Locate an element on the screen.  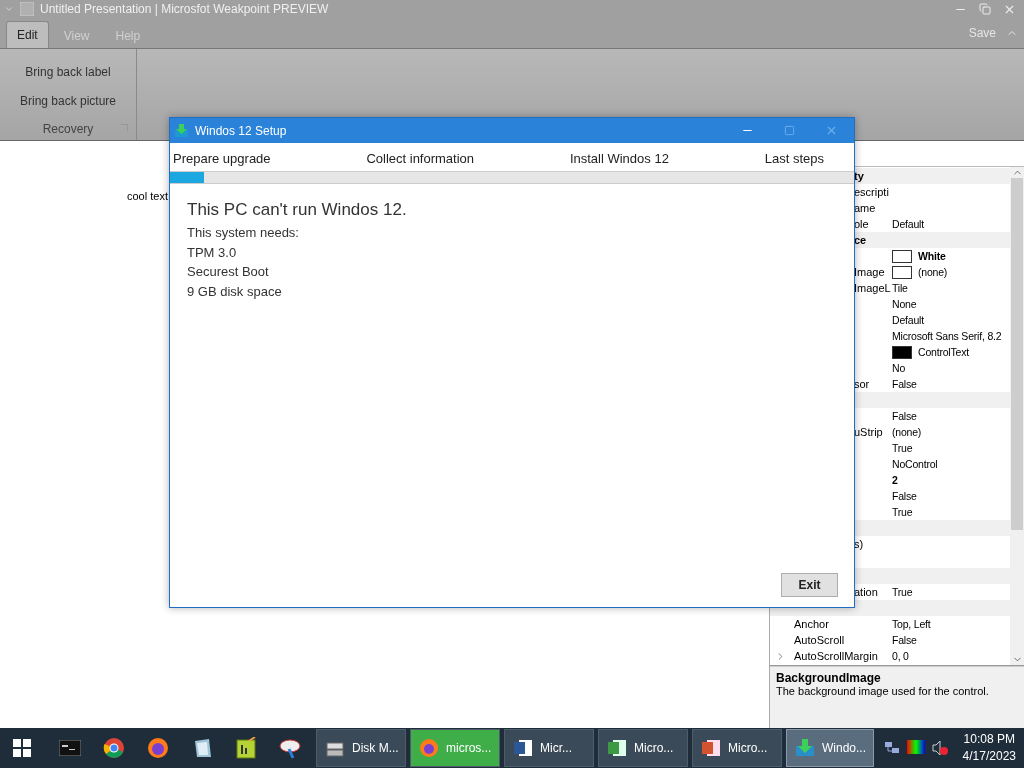
property-value: White is located at coordinates (932, 256).